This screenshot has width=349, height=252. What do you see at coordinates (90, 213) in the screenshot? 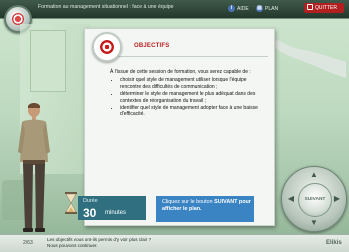
I see `duration-value: 30` at bounding box center [90, 213].